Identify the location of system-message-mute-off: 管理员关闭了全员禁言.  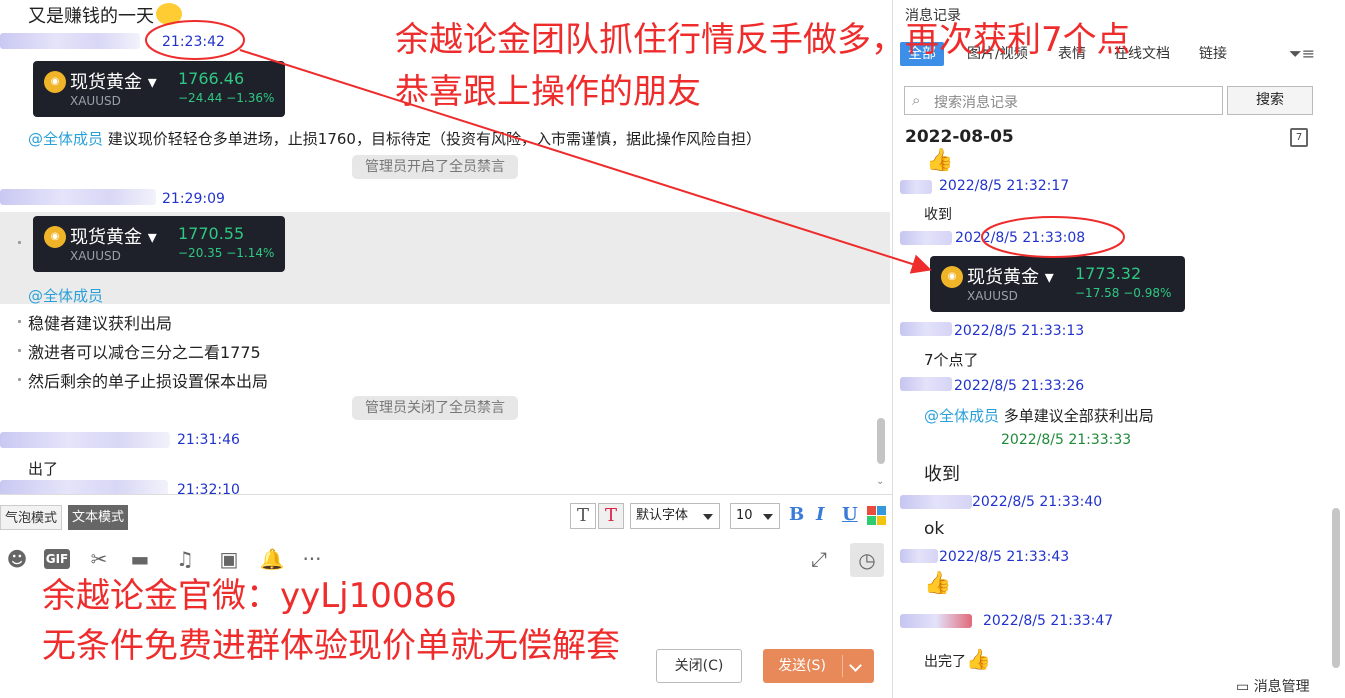
(435, 408).